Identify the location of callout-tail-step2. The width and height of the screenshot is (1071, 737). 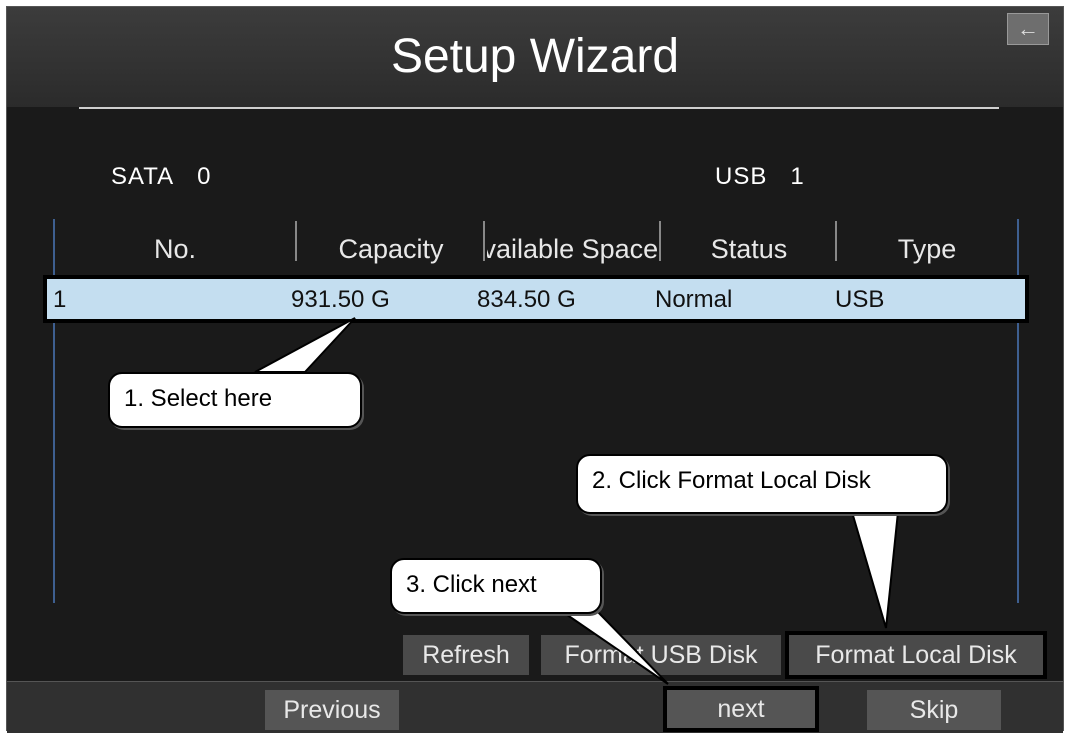
(875, 570).